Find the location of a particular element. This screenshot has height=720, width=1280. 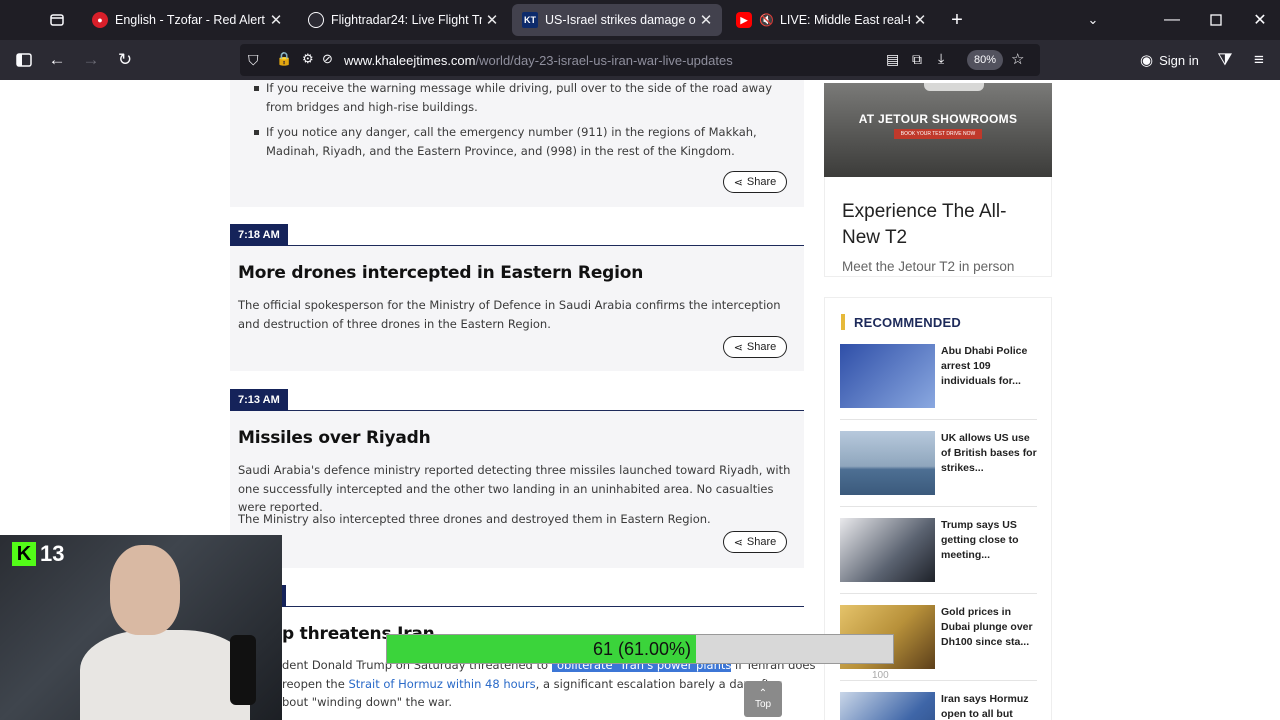

save-to-pocket-icon: ⤓ is located at coordinates (941, 58).